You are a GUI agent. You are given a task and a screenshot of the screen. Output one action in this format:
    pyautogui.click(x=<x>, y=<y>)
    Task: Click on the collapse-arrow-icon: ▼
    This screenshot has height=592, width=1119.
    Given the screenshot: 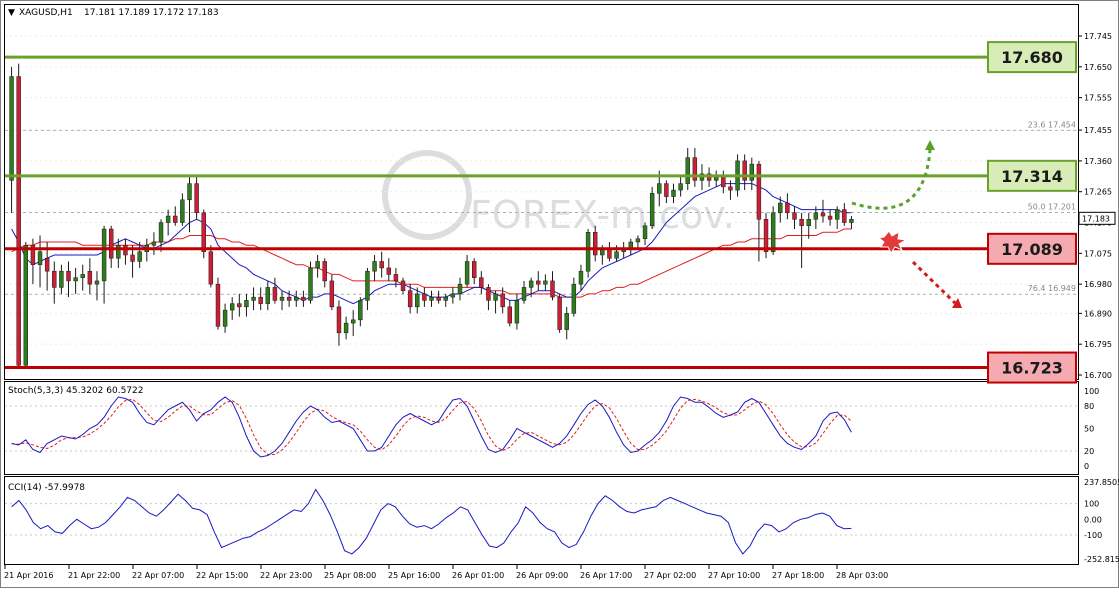 What is the action you would take?
    pyautogui.click(x=11, y=13)
    